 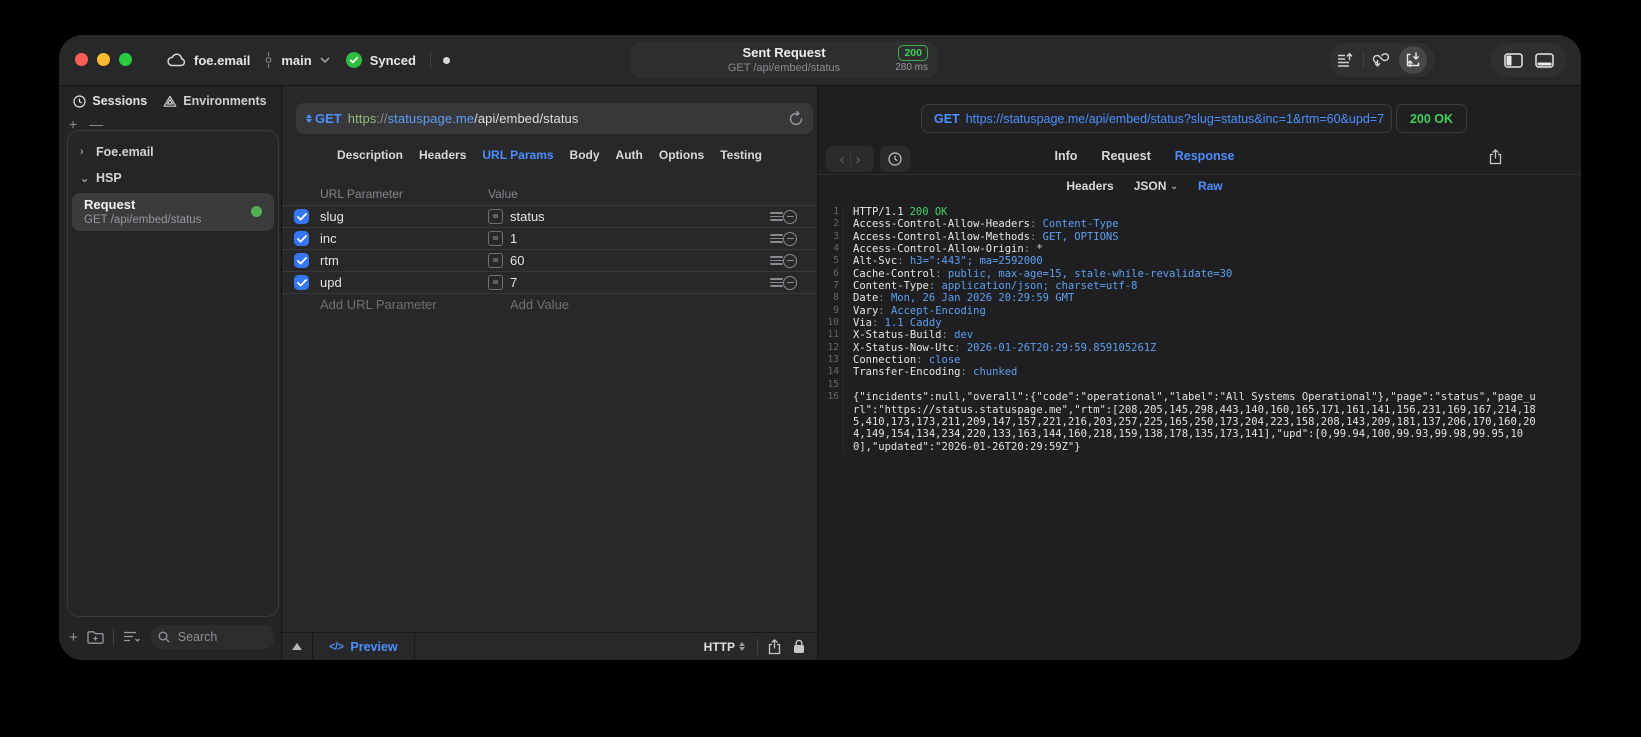 I want to click on subtab-json: JSON ⌄, so click(x=1156, y=186).